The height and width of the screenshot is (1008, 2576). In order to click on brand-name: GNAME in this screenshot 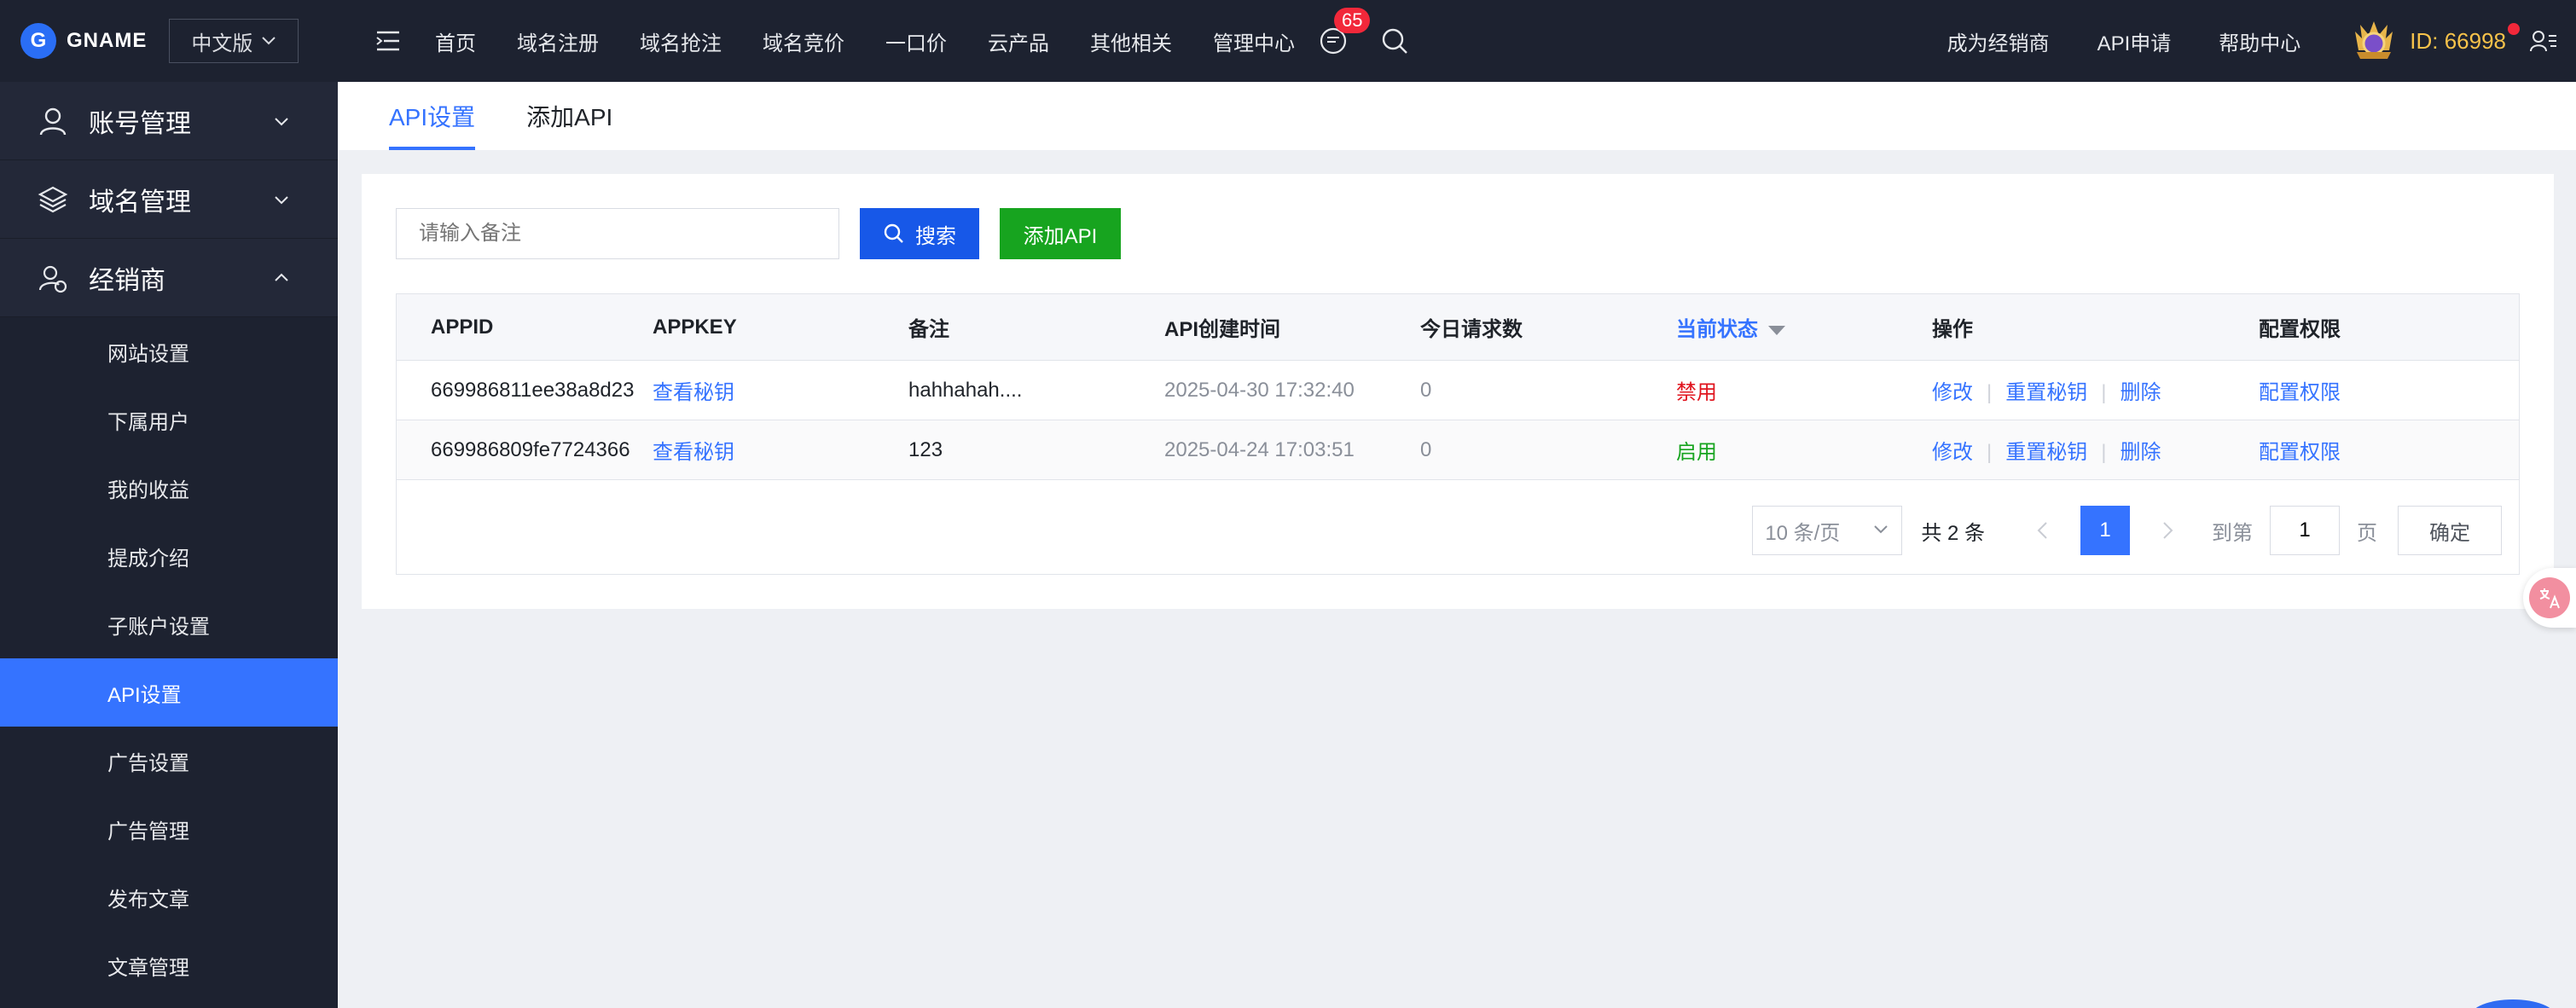, I will do `click(107, 41)`.